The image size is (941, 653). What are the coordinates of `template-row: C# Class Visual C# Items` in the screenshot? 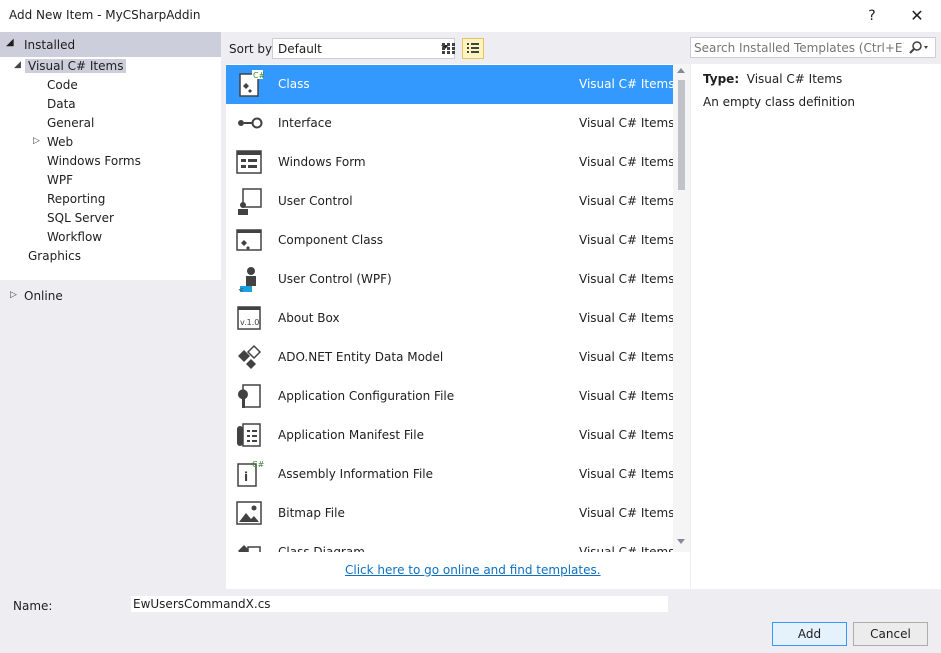 It's located at (449, 84).